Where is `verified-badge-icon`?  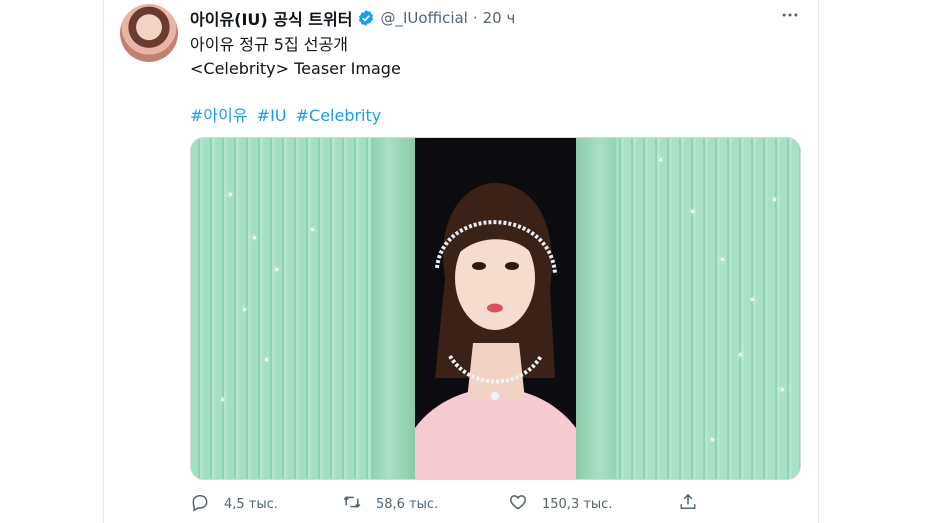
verified-badge-icon is located at coordinates (366, 18).